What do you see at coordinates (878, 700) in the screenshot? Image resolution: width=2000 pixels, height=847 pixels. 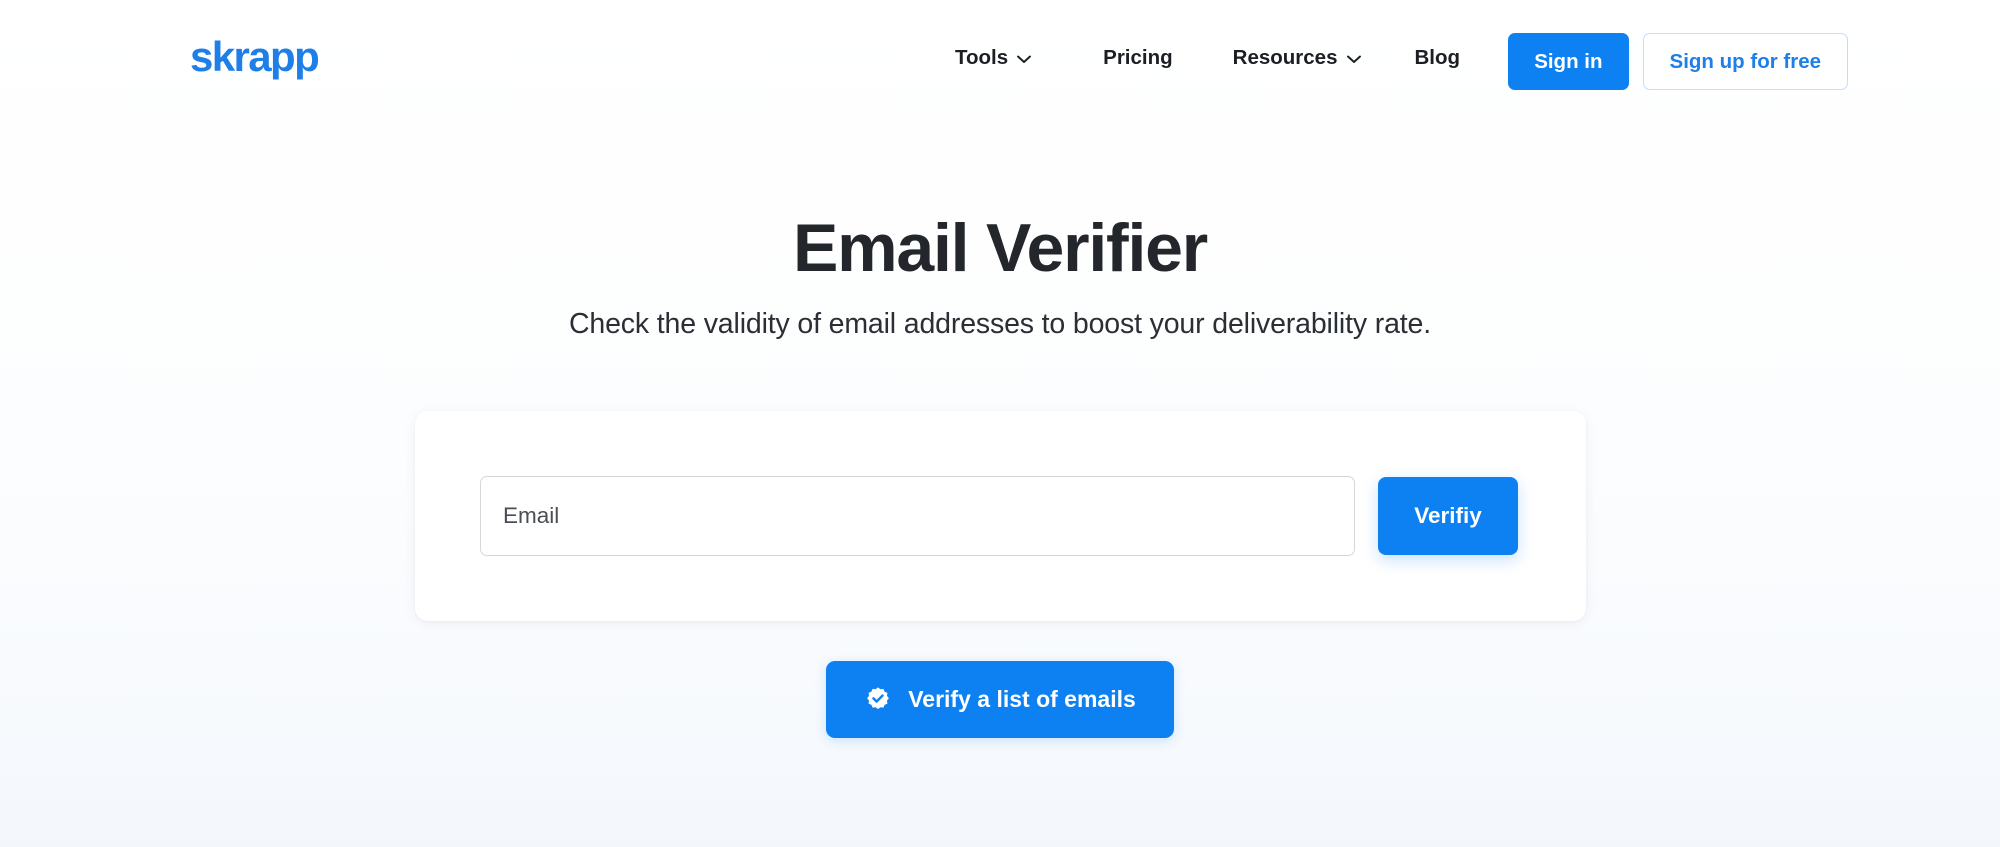 I see `verified-badge-icon` at bounding box center [878, 700].